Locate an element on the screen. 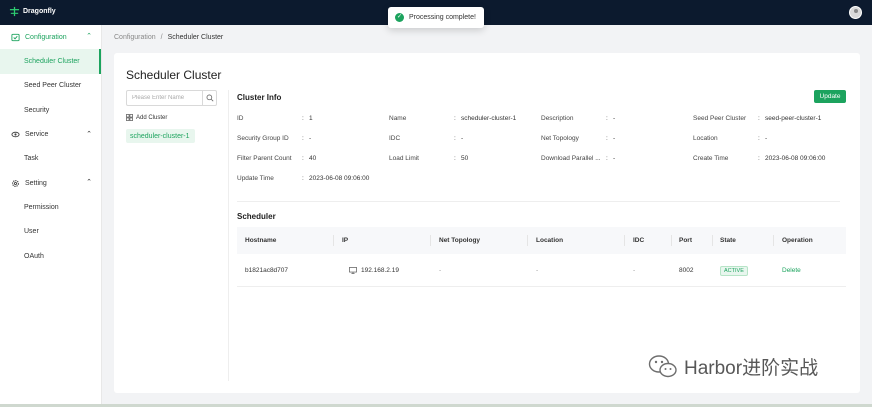  cell-location: - is located at coordinates (537, 270).